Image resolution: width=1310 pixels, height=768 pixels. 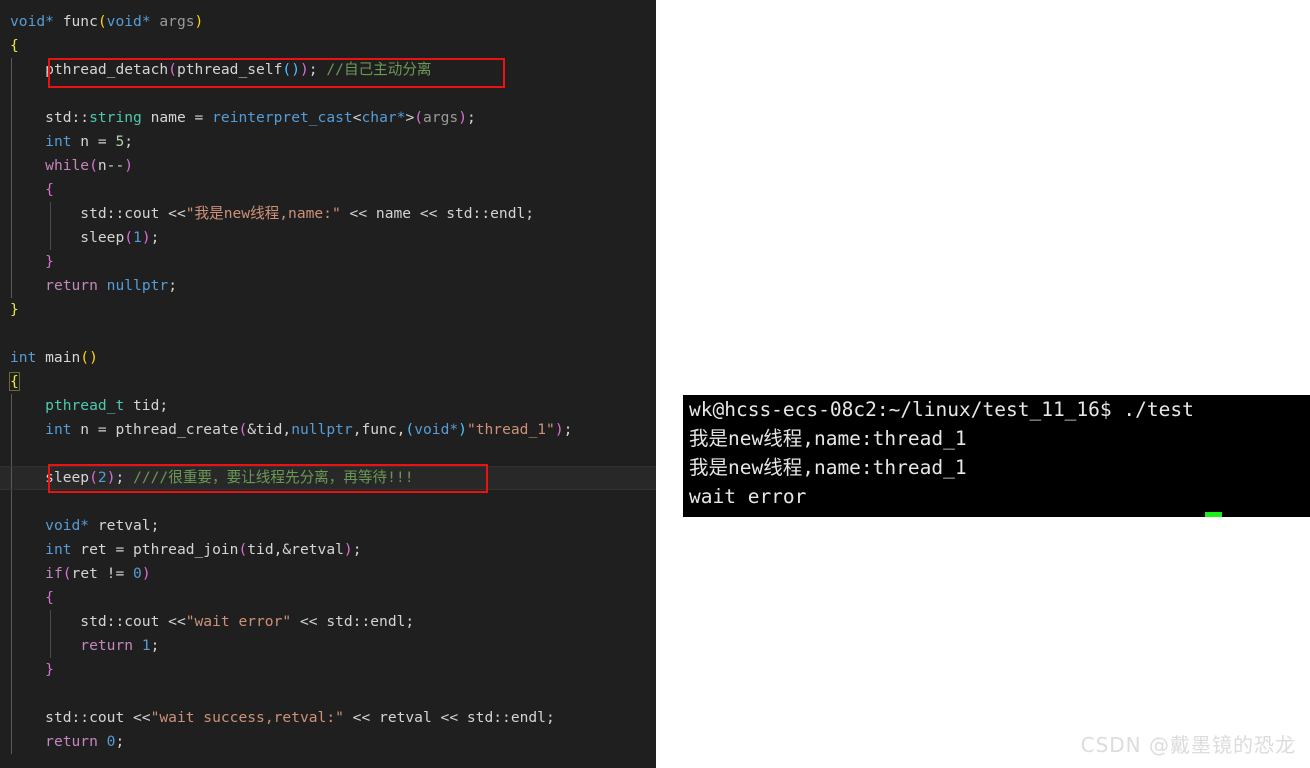 What do you see at coordinates (328, 286) in the screenshot?
I see `code-line: return nullptr;` at bounding box center [328, 286].